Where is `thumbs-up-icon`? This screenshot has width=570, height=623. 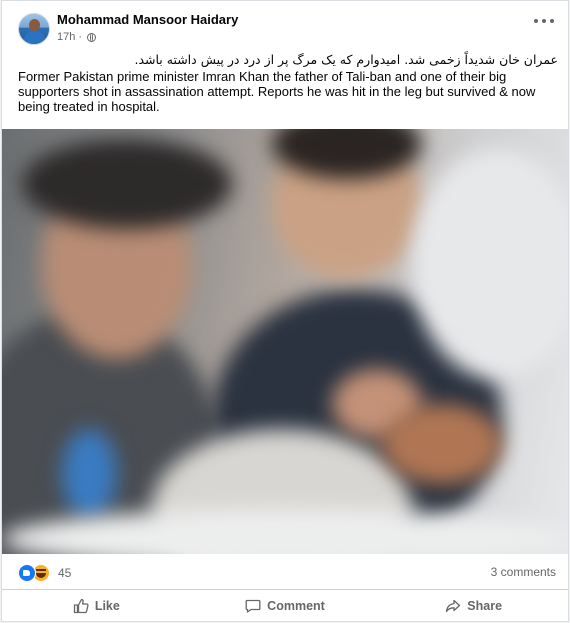 thumbs-up-icon is located at coordinates (81, 606).